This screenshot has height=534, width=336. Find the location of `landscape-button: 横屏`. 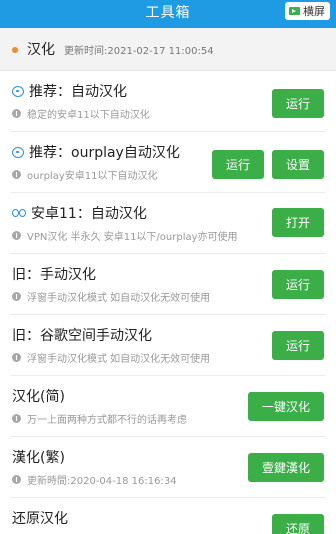

landscape-button: 横屏 is located at coordinates (307, 11).